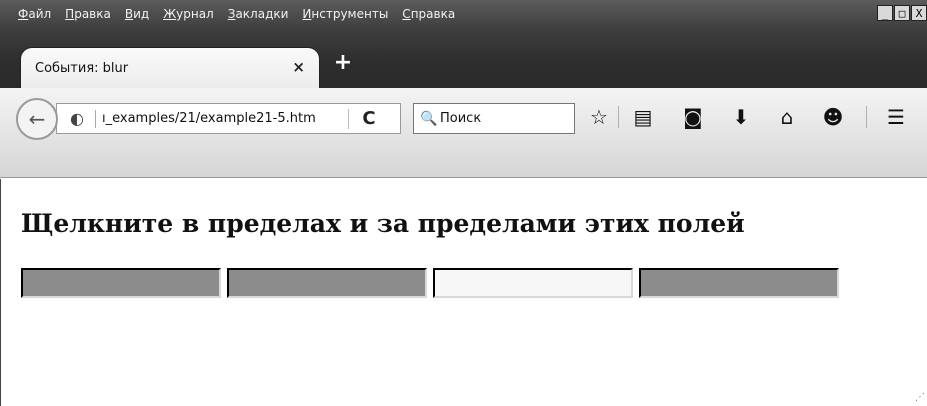  I want to click on url-text: ı_examples/21/example21-5.htm, so click(222, 118).